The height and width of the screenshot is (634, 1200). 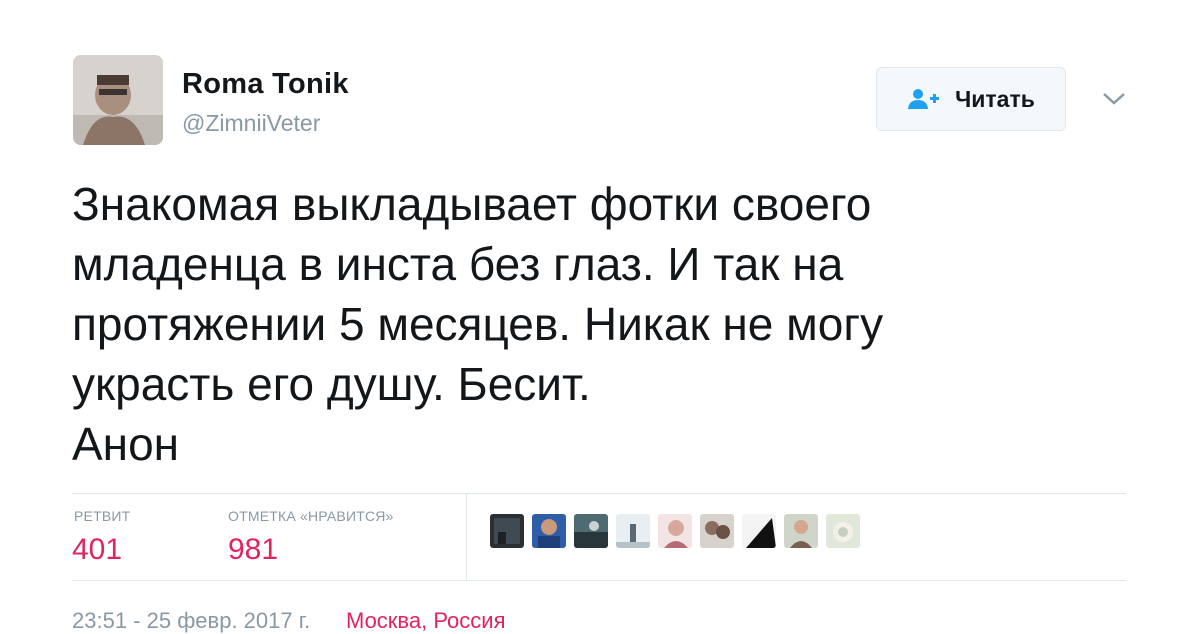 I want to click on likes-count: 981, so click(x=253, y=550).